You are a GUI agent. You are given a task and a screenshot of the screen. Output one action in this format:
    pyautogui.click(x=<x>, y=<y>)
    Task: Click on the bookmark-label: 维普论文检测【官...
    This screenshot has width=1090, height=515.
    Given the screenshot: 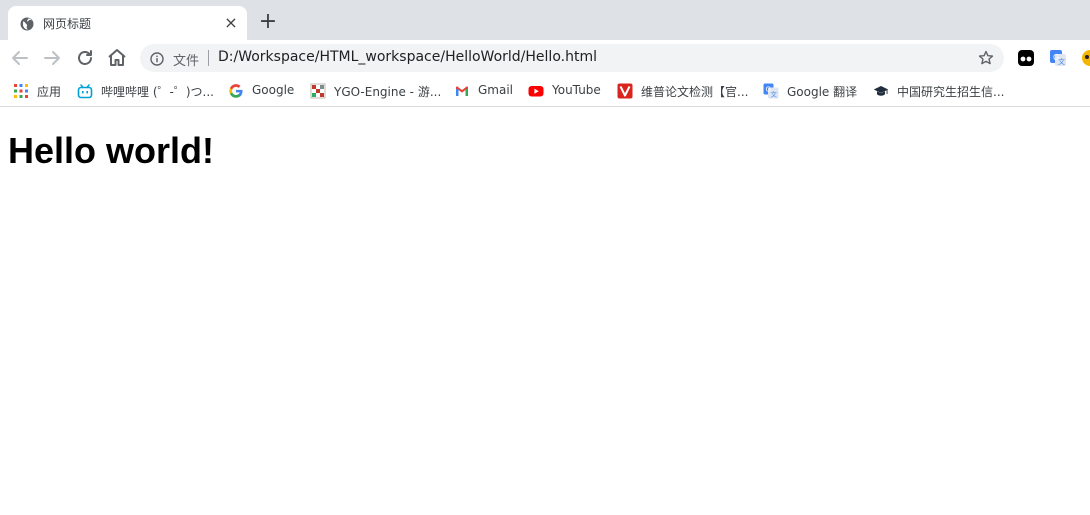 What is the action you would take?
    pyautogui.click(x=695, y=92)
    